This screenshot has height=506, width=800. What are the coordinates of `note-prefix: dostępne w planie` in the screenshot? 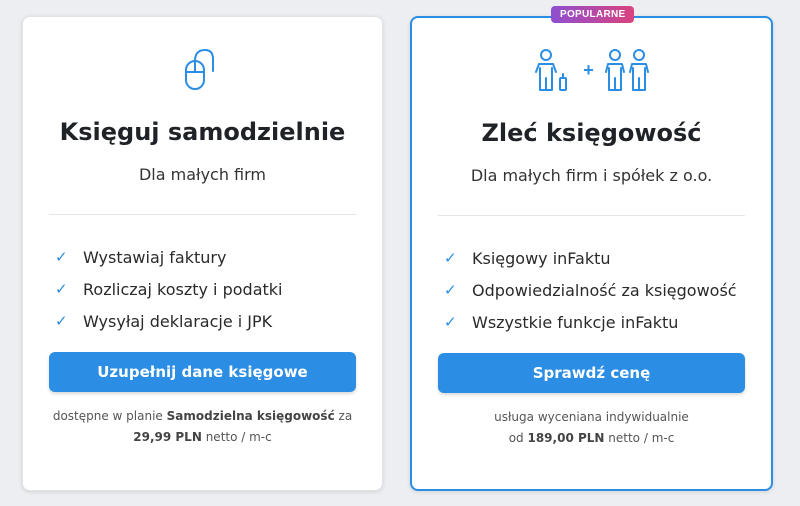 It's located at (107, 416).